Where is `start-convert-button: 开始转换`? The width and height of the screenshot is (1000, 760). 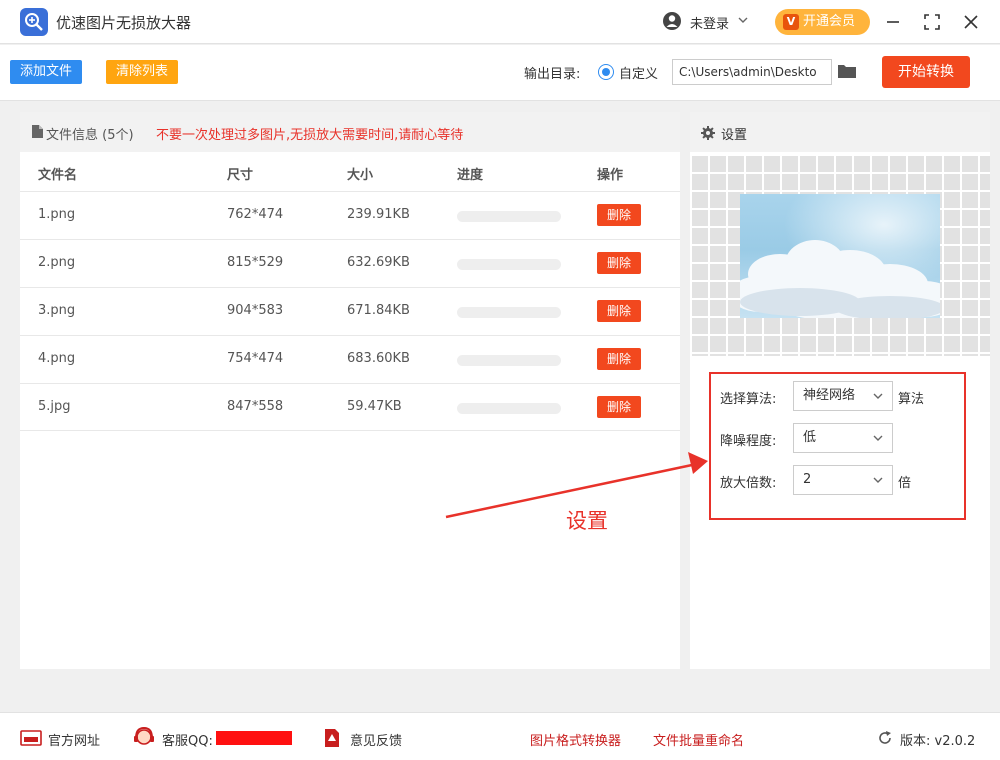 start-convert-button: 开始转换 is located at coordinates (926, 72).